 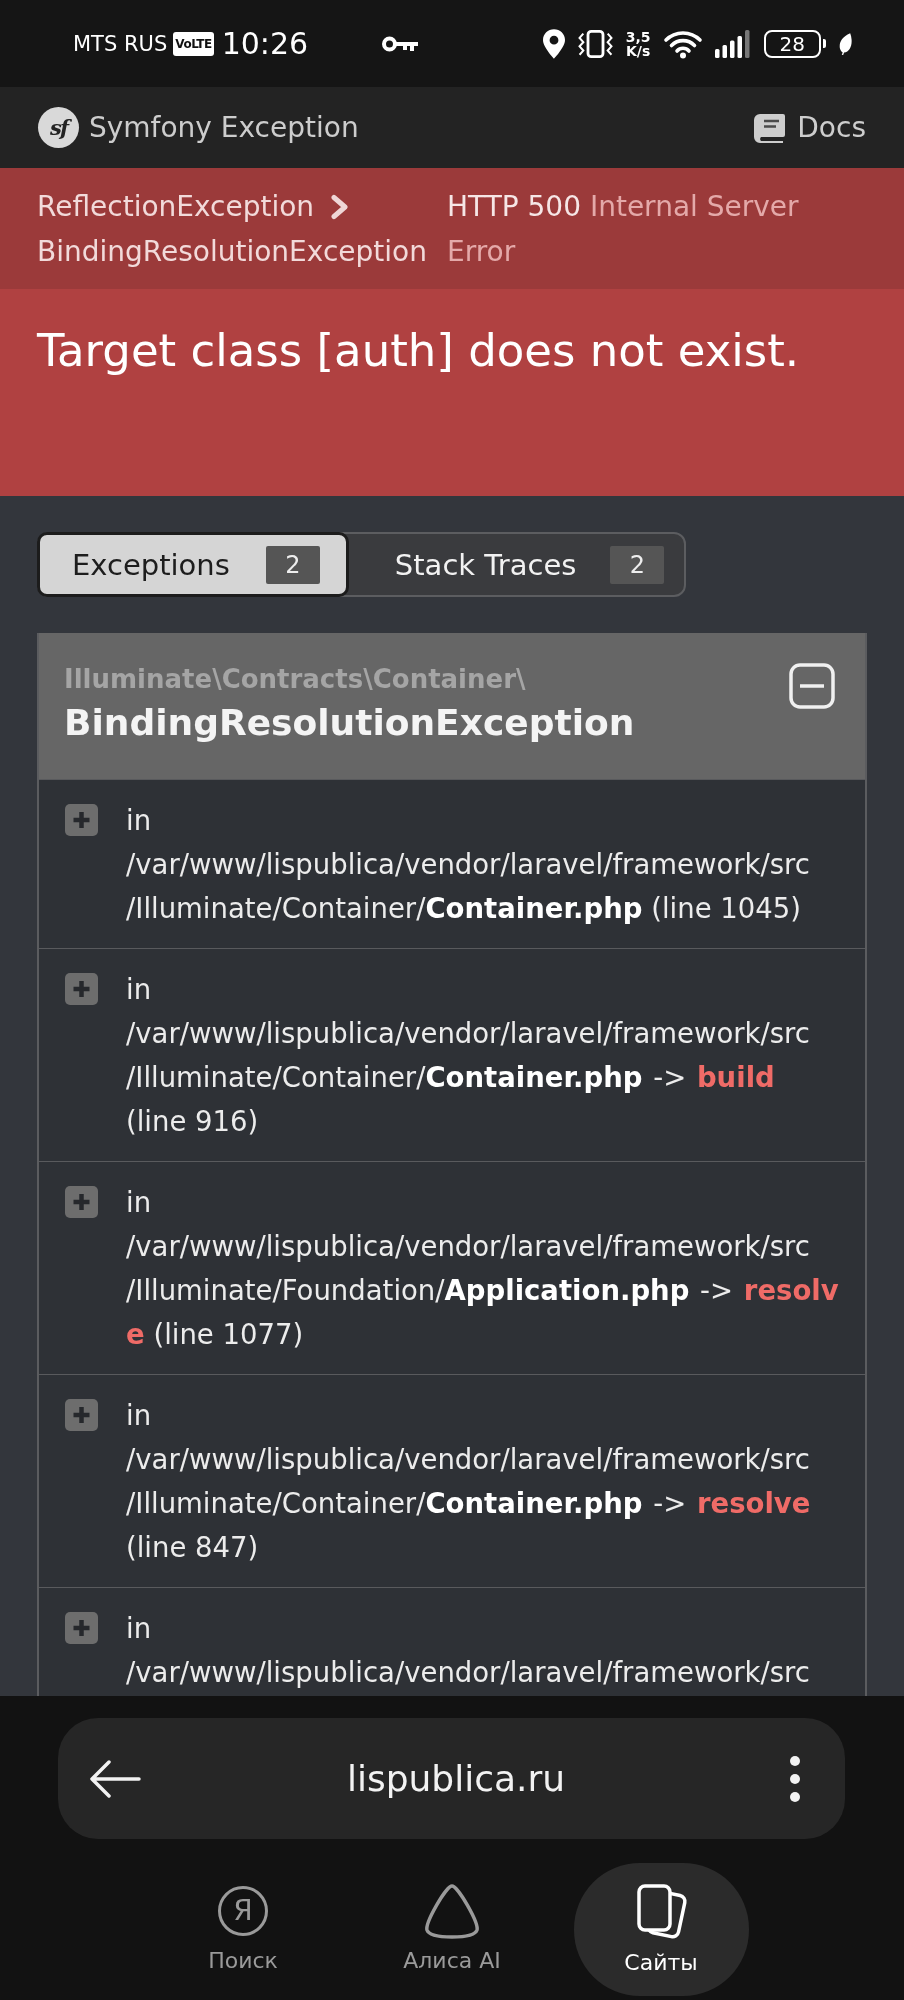 What do you see at coordinates (794, 43) in the screenshot?
I see `battery-indicator: 28` at bounding box center [794, 43].